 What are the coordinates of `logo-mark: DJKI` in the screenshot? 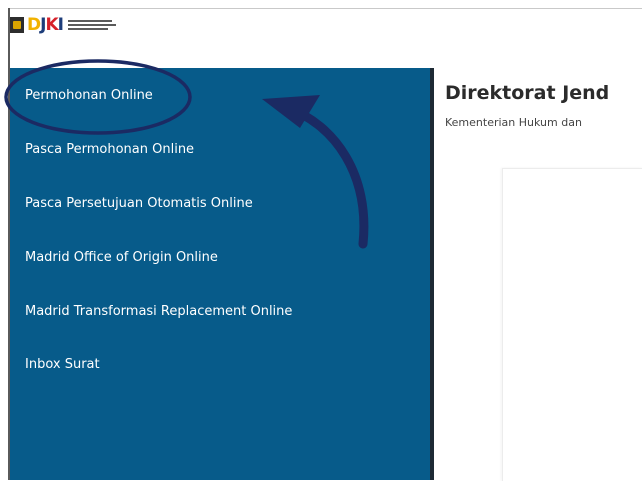 It's located at (45, 25).